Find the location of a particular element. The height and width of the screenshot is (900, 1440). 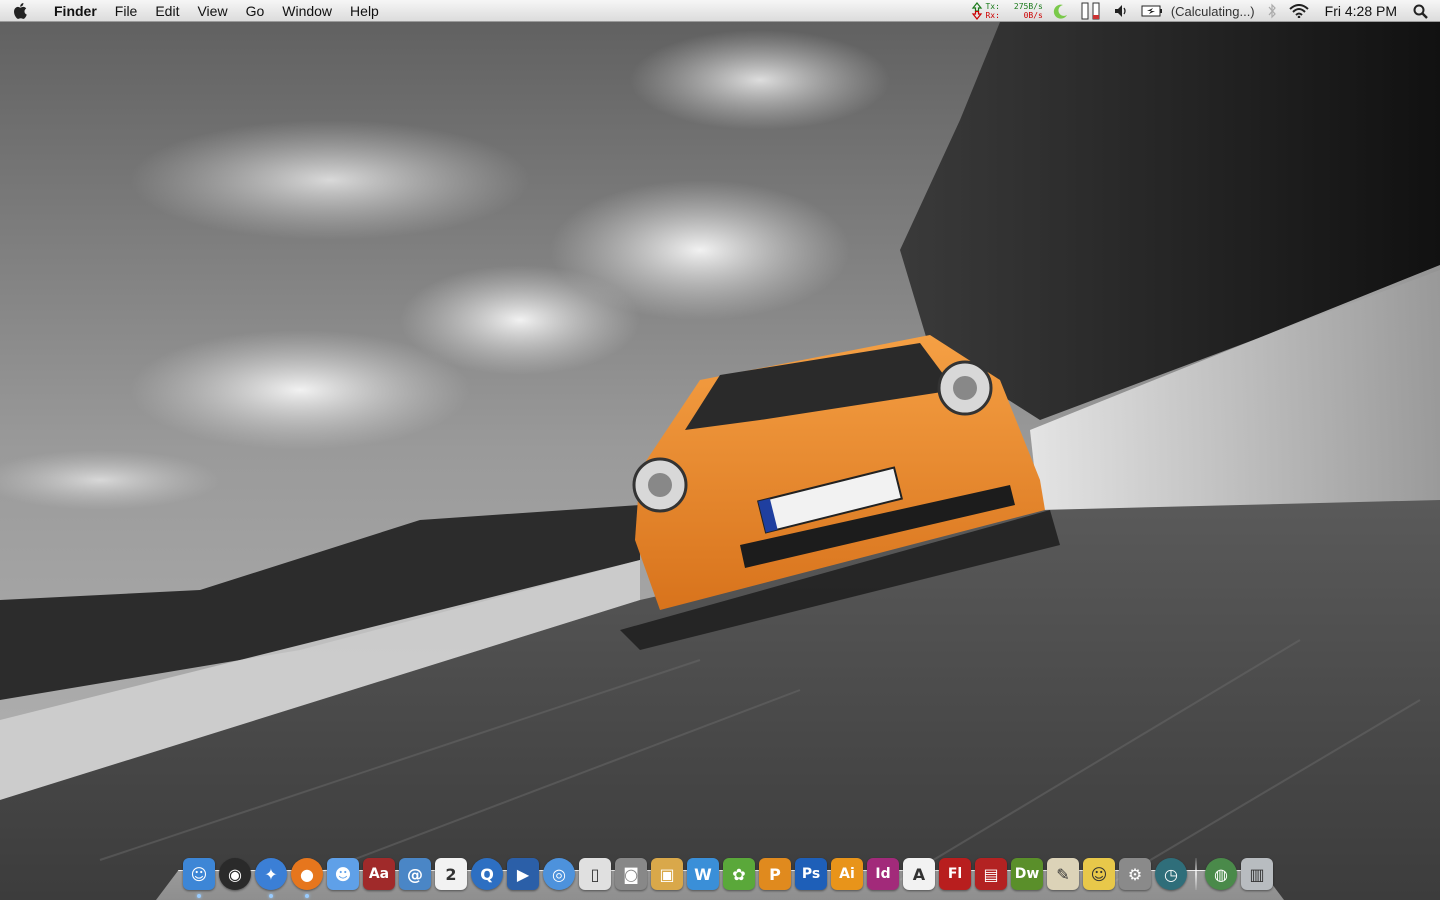

ichat-icon: ☻ is located at coordinates (343, 874).